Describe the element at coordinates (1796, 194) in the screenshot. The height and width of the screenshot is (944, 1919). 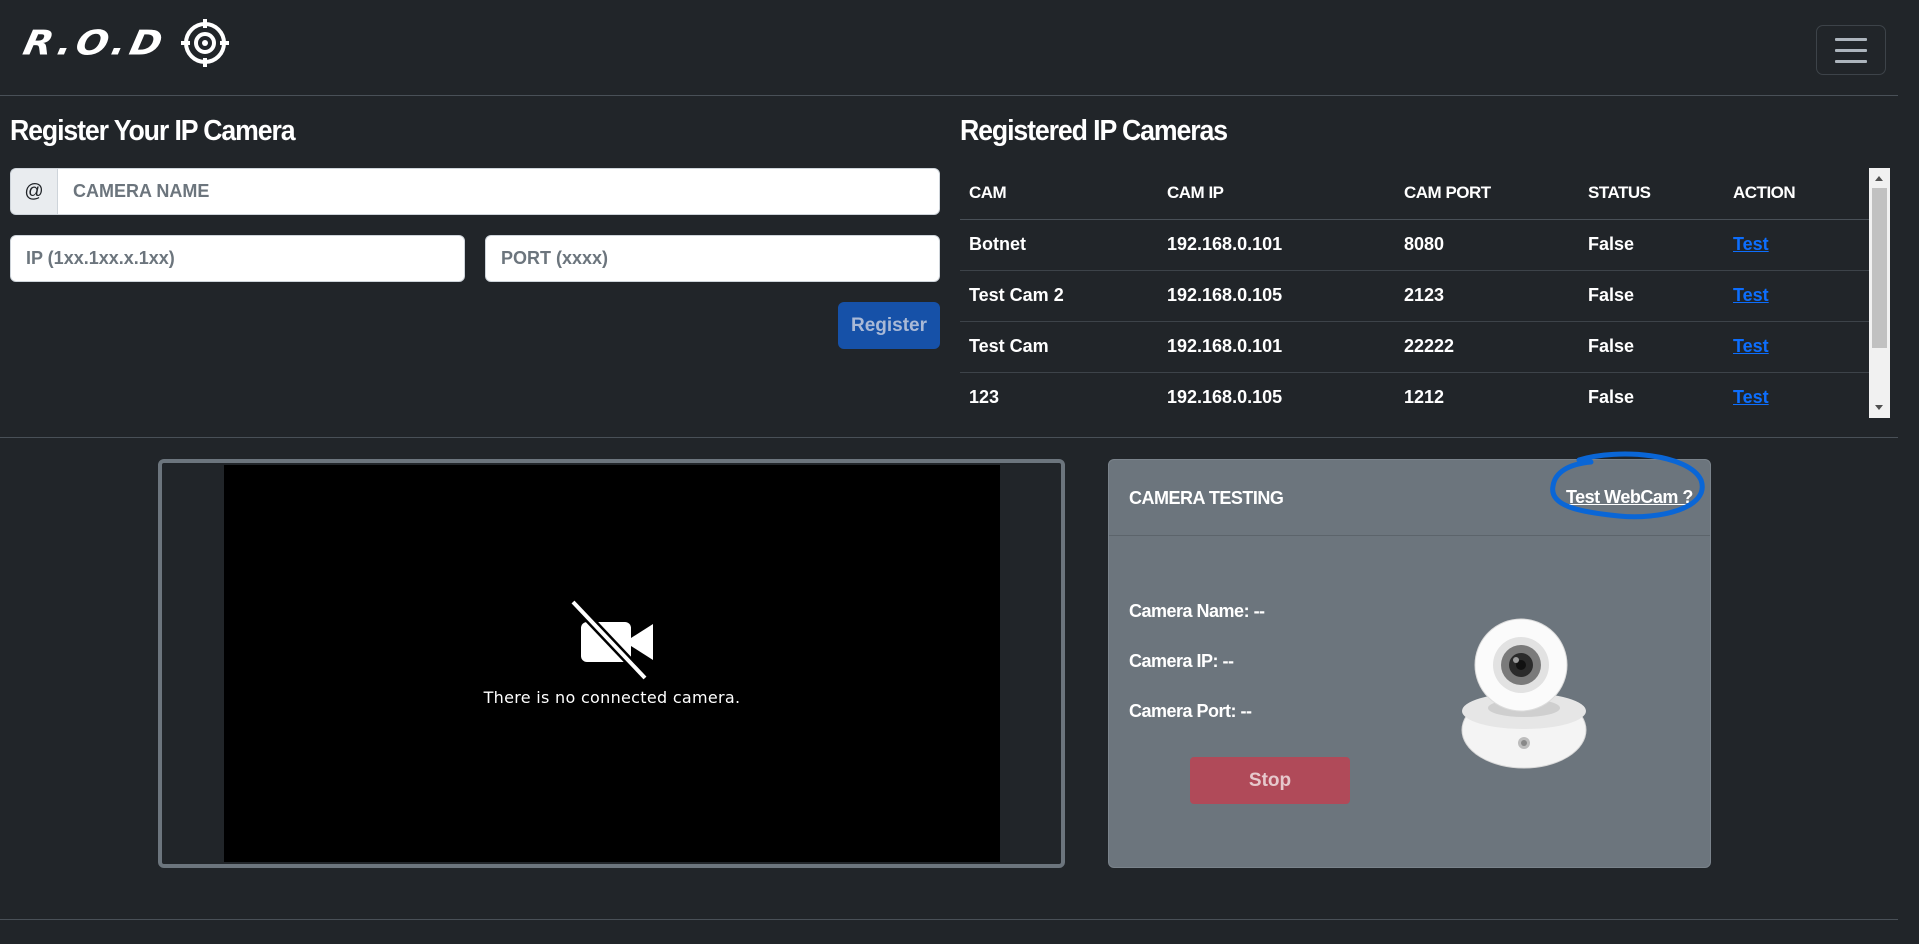
I see `column-header-action: ACTION` at that location.